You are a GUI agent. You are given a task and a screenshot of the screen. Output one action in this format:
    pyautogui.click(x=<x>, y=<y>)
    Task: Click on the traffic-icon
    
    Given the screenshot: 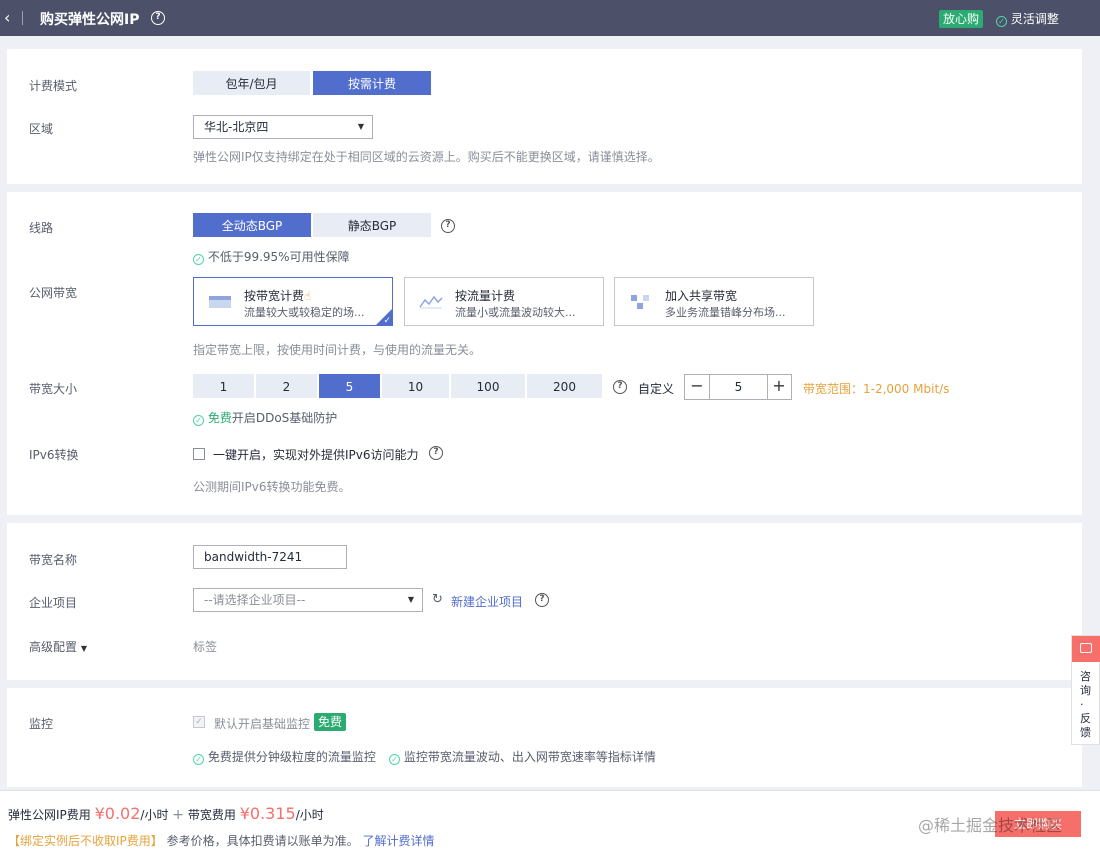 What is the action you would take?
    pyautogui.click(x=431, y=302)
    